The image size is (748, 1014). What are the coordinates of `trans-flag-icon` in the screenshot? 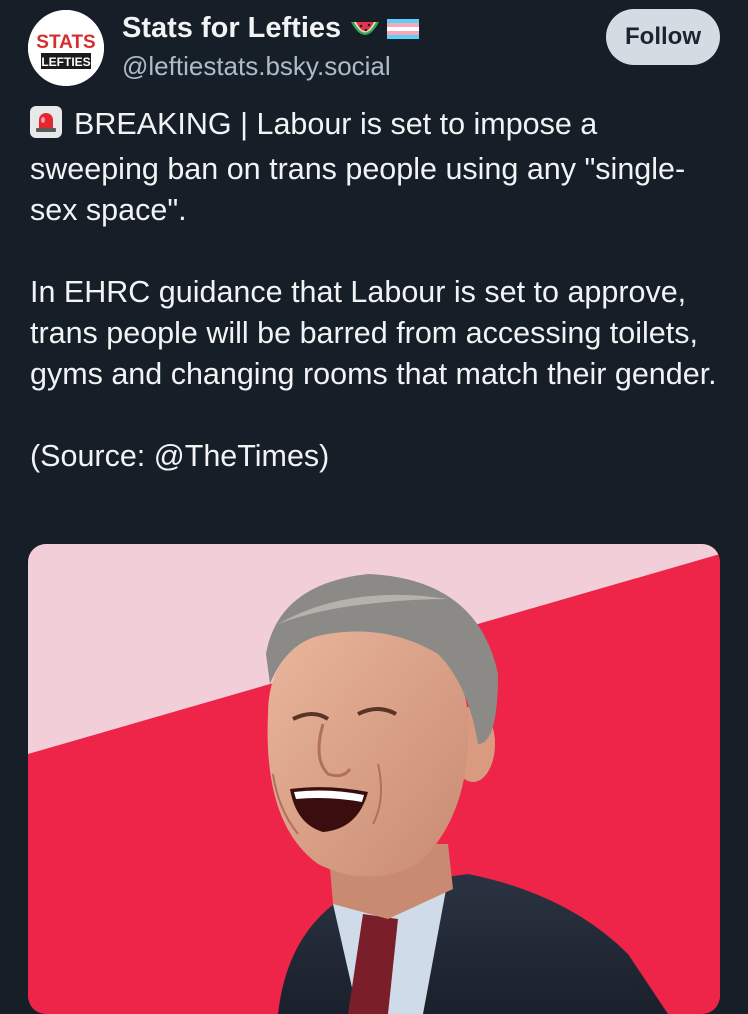 It's located at (403, 28).